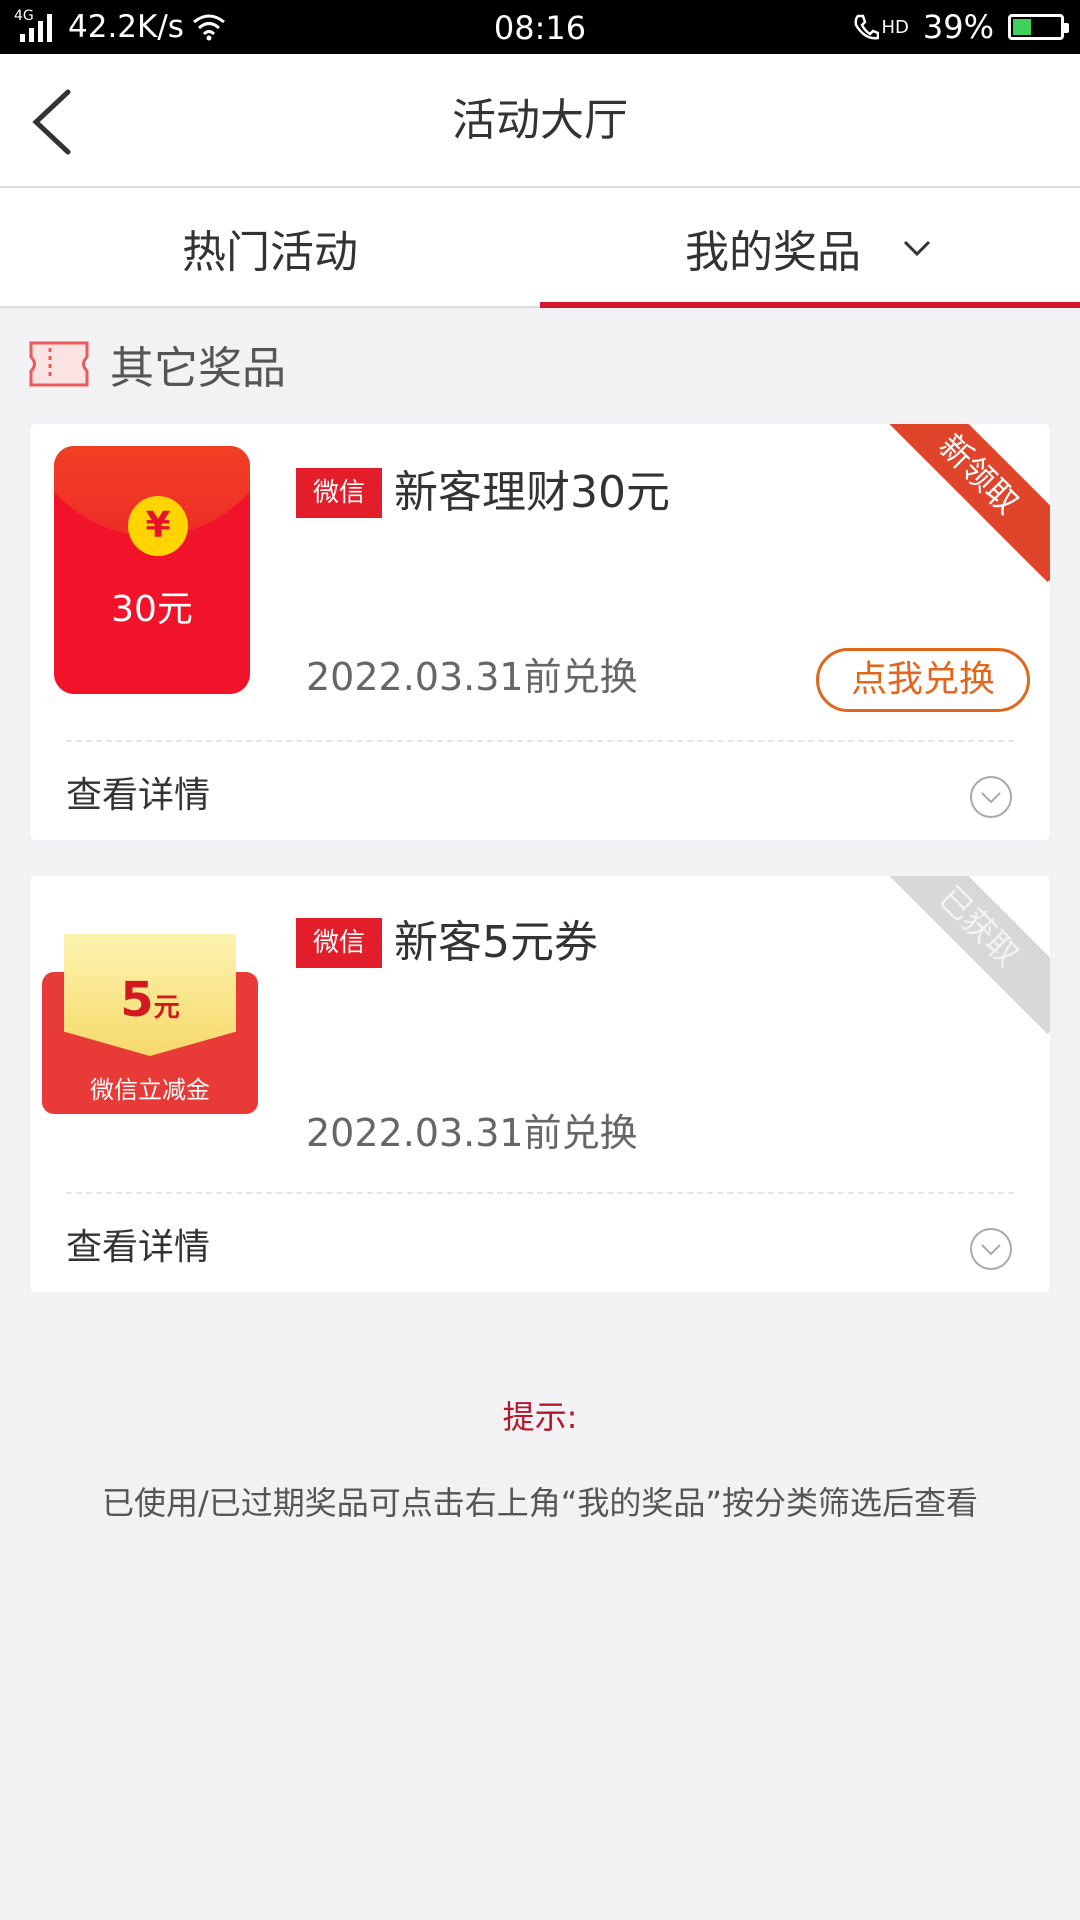 This screenshot has height=1920, width=1080. Describe the element at coordinates (1022, 27) in the screenshot. I see `battery-fill` at that location.